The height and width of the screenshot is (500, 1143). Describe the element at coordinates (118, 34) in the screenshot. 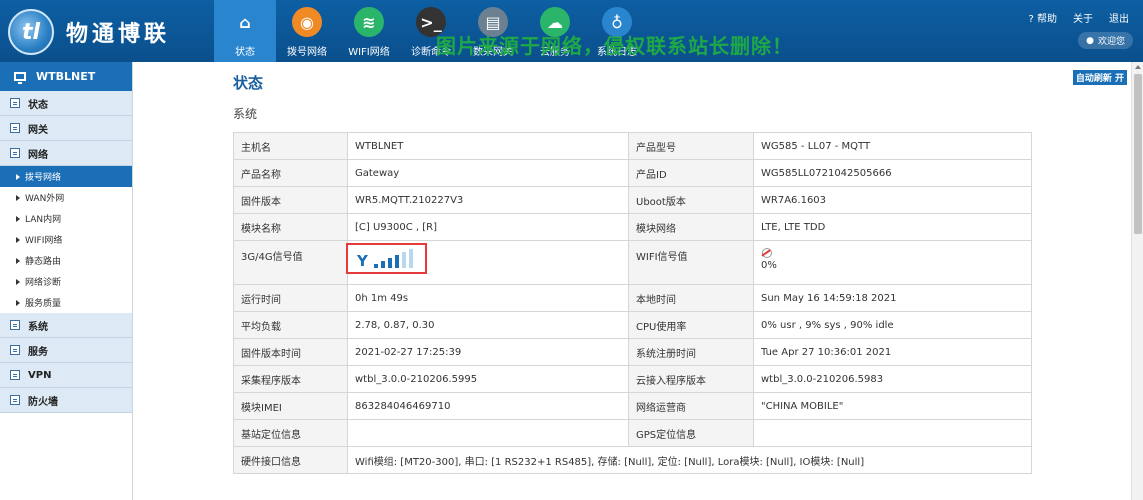

I see `logo-text: 物通博联` at that location.